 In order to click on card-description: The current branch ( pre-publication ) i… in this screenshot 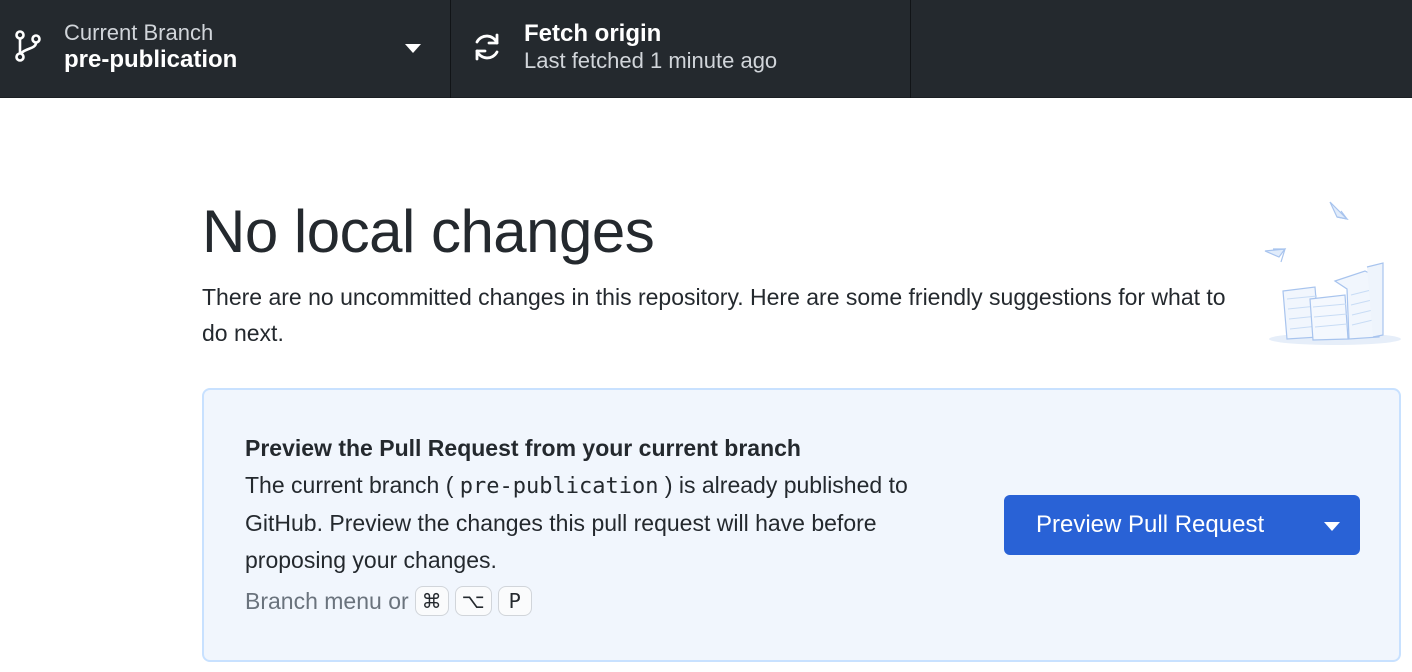, I will do `click(605, 523)`.